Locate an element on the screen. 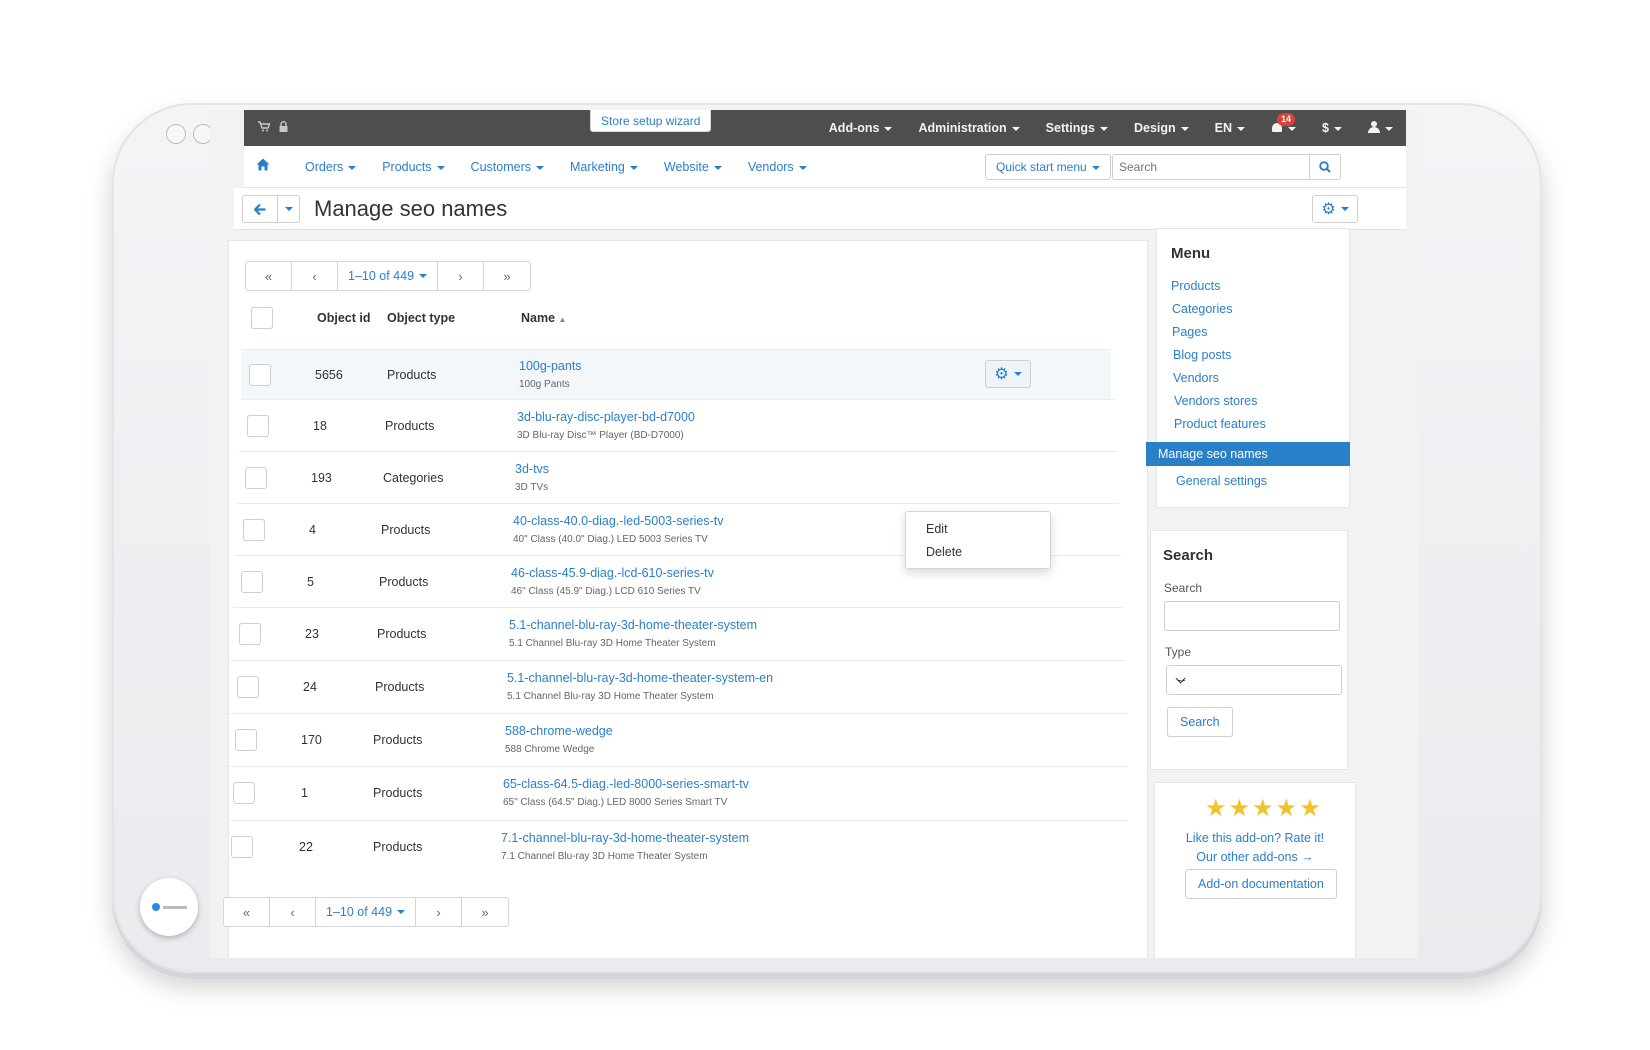  row-seo-name-link: 40-class-40.0-diag.-led-5003-series-tv is located at coordinates (618, 521).